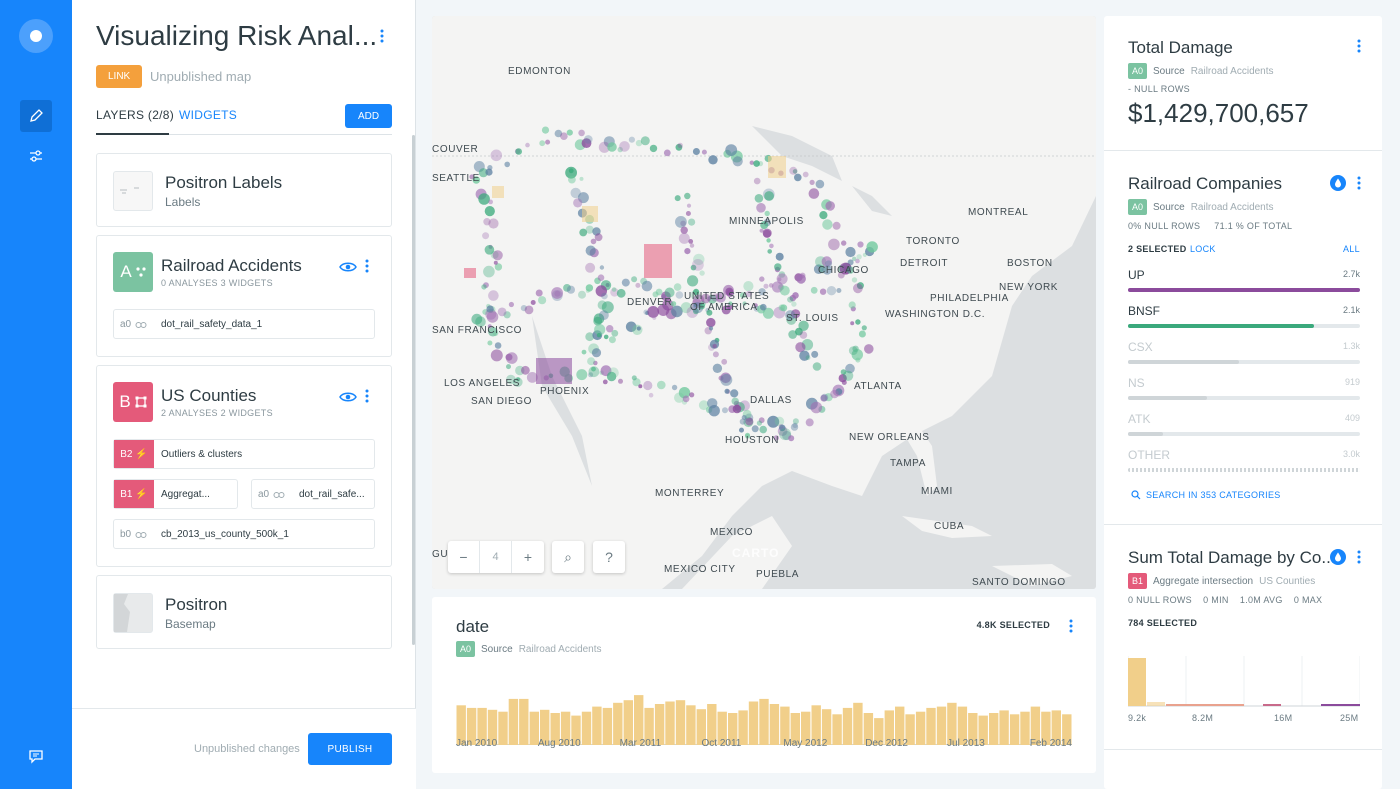 The width and height of the screenshot is (1400, 789). Describe the element at coordinates (208, 396) in the screenshot. I see `layer-title: US Counties` at that location.